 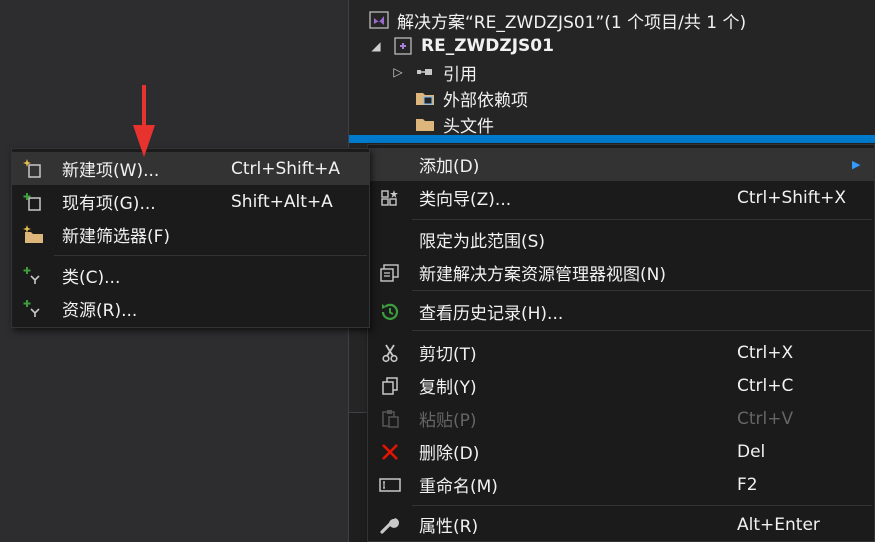 What do you see at coordinates (621, 164) in the screenshot?
I see `menu-item-add: 添加(D) ▶` at bounding box center [621, 164].